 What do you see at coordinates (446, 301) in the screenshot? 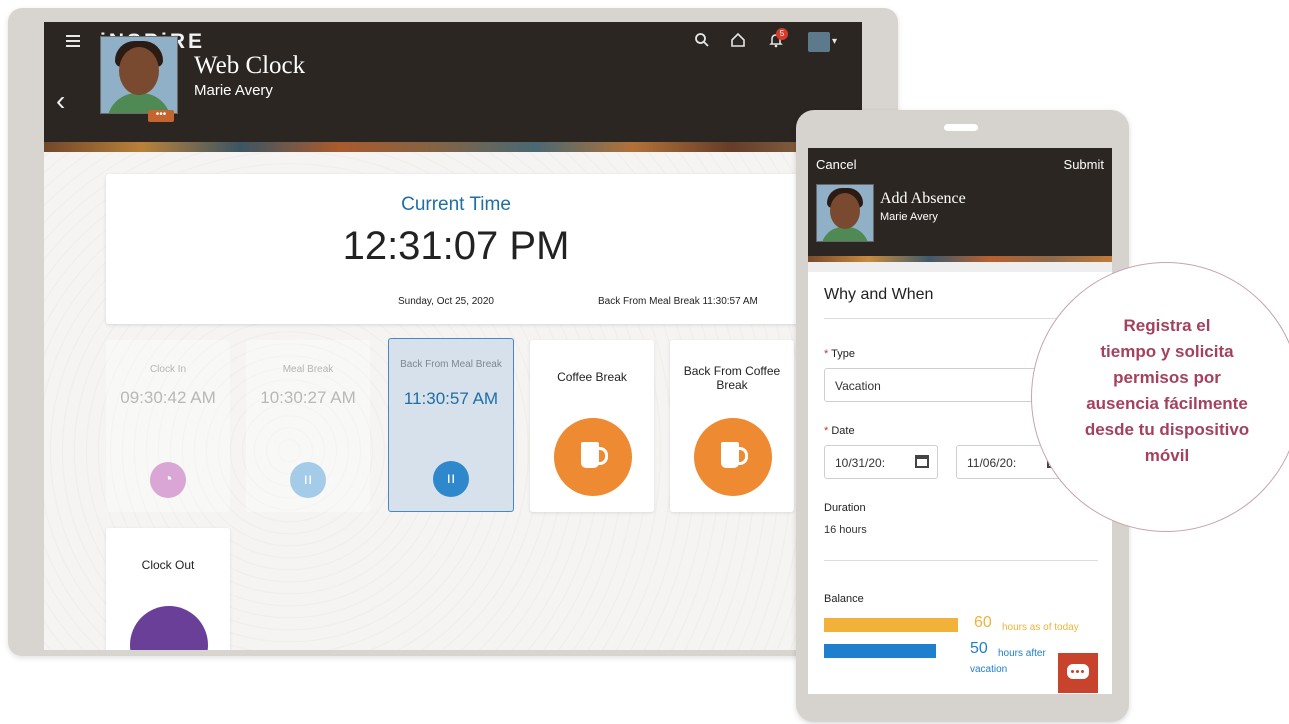
I see `current-date: Sunday, Oct 25, 2020` at bounding box center [446, 301].